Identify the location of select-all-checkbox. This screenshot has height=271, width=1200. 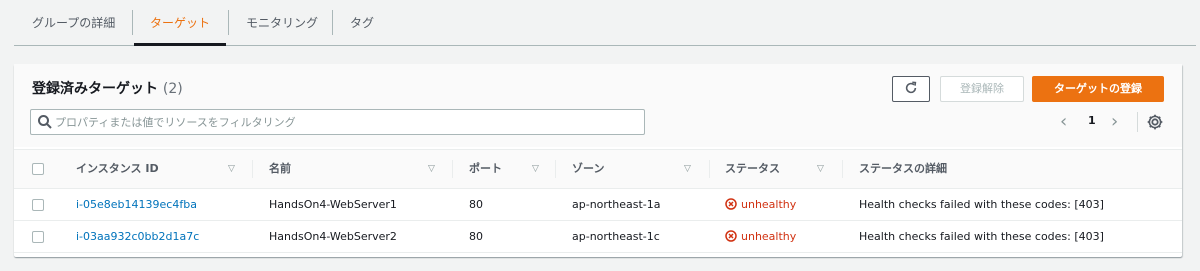
(38, 169).